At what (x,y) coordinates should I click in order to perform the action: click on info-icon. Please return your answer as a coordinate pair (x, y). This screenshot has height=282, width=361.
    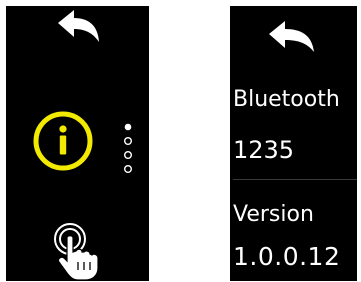
    Looking at the image, I should click on (63, 141).